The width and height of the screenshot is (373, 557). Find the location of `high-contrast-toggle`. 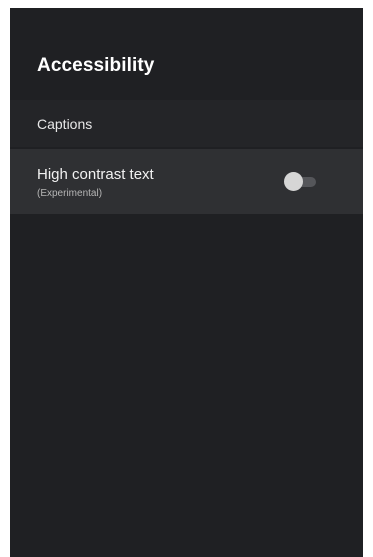

high-contrast-toggle is located at coordinates (301, 182).